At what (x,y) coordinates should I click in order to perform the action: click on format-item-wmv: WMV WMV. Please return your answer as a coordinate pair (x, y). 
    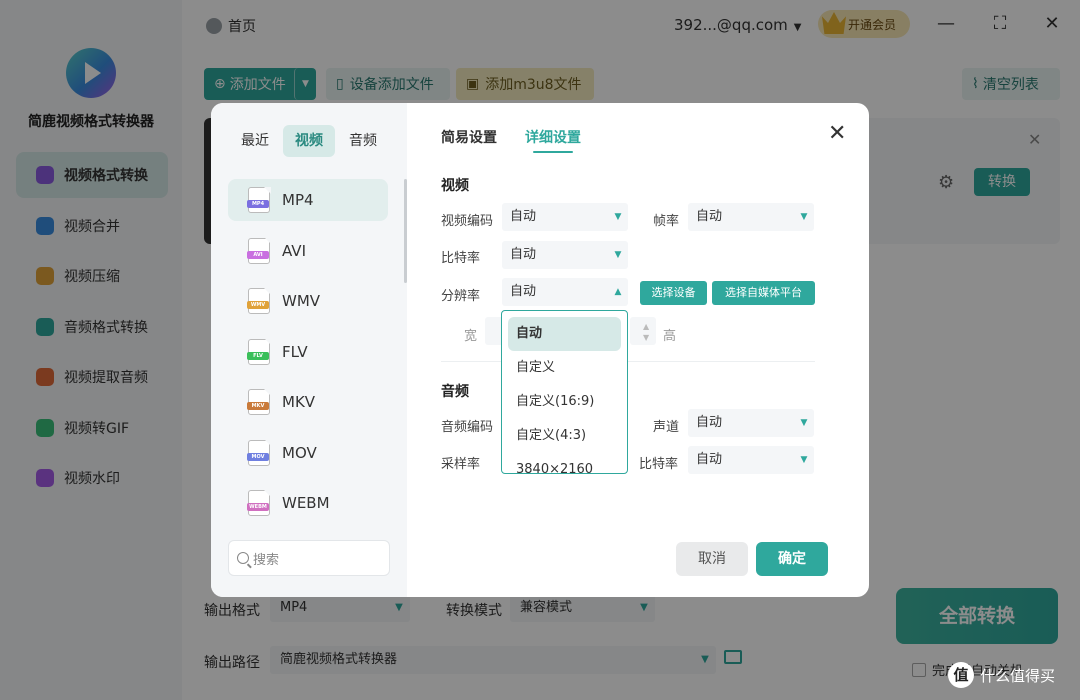
    Looking at the image, I should click on (308, 301).